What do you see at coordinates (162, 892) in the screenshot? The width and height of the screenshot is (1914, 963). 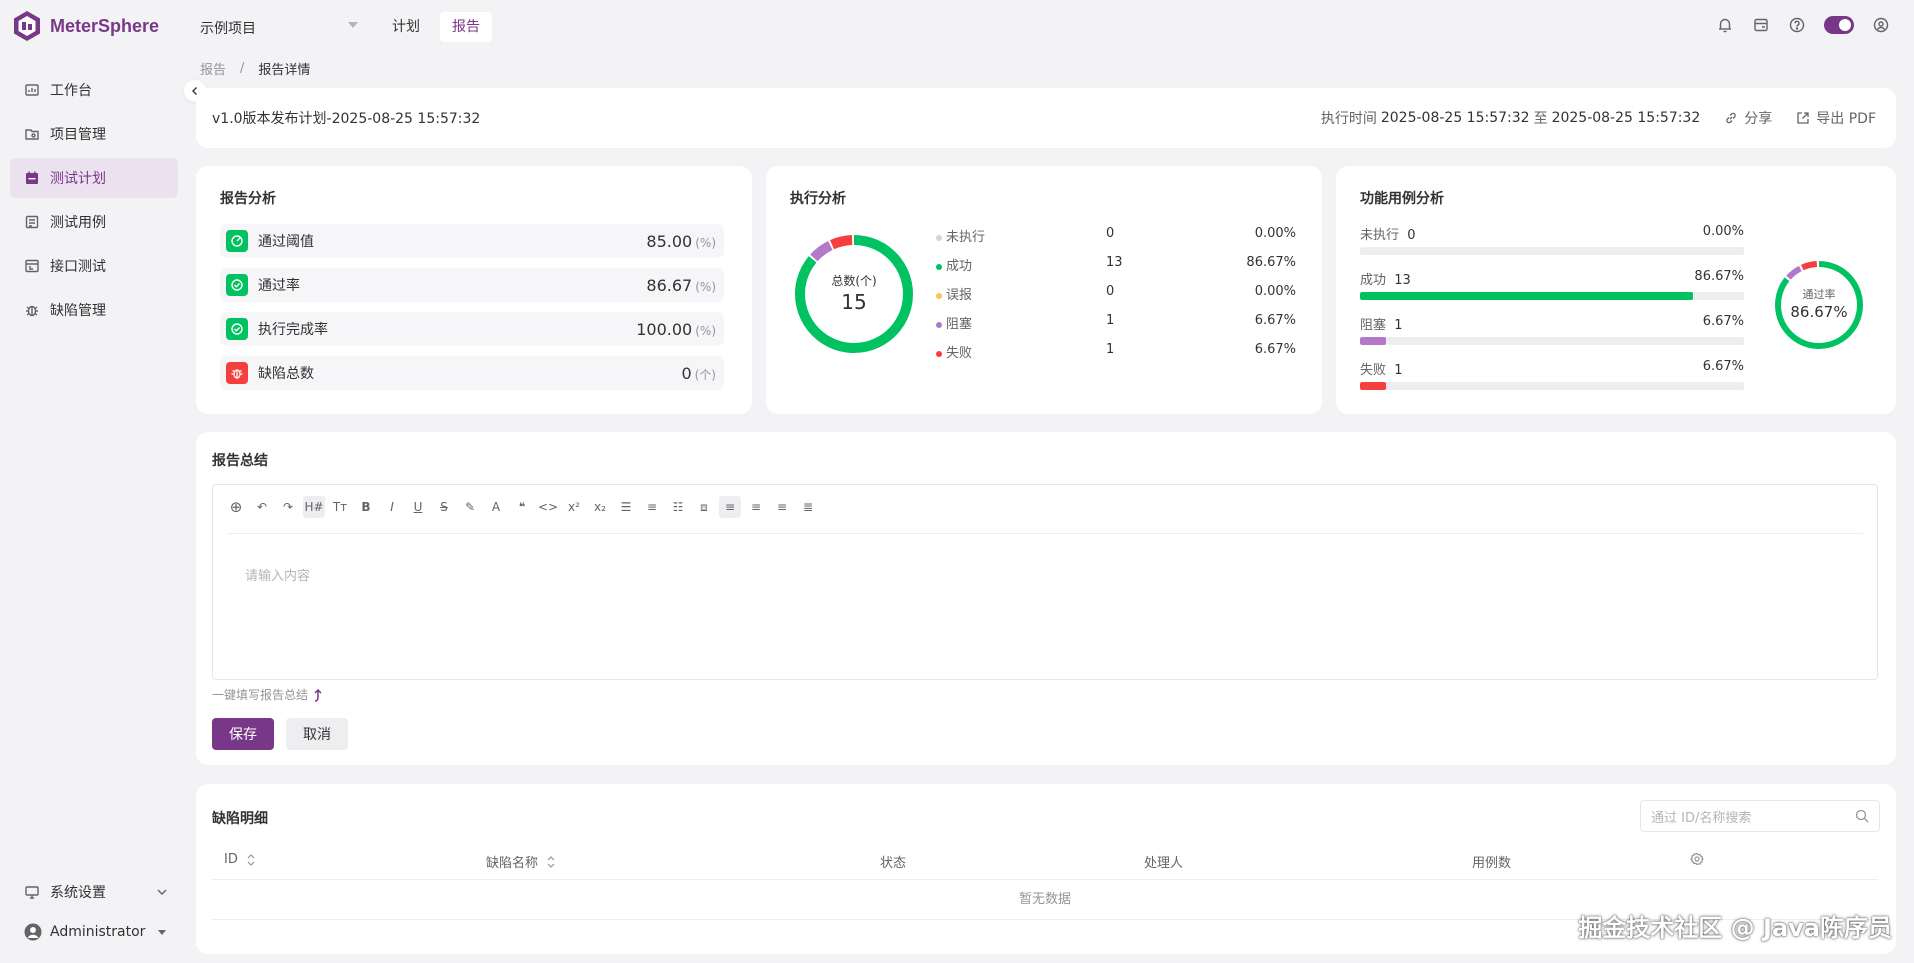 I see `chevron-down-icon` at bounding box center [162, 892].